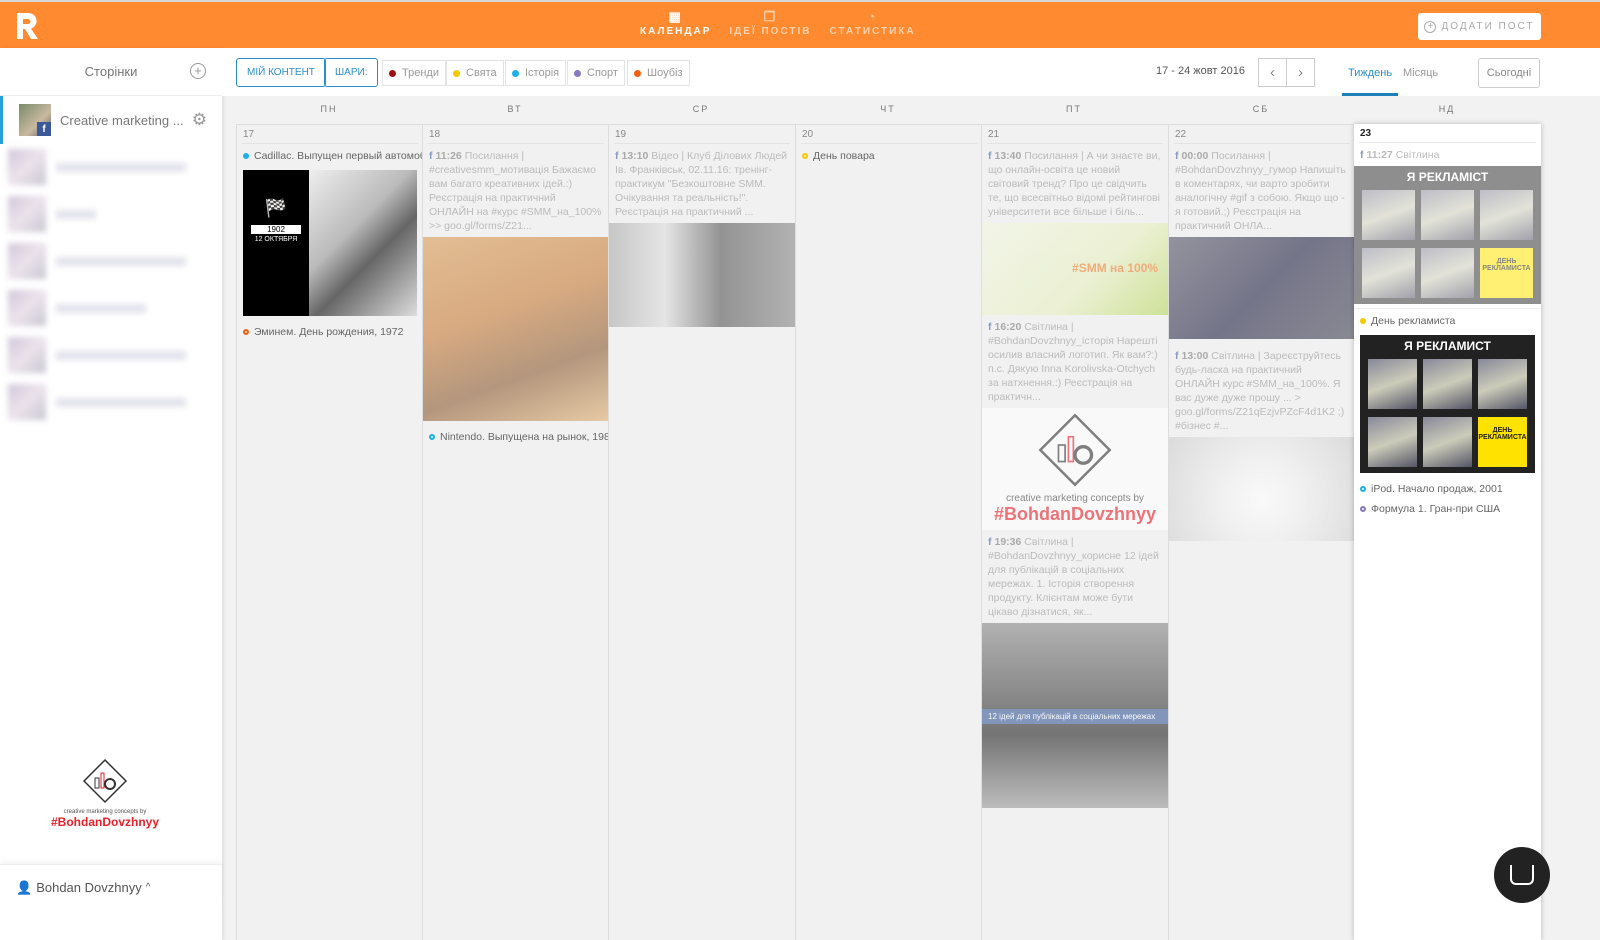  I want to click on nav-calendar: ▦ КАЛЕНДАР, so click(675, 23).